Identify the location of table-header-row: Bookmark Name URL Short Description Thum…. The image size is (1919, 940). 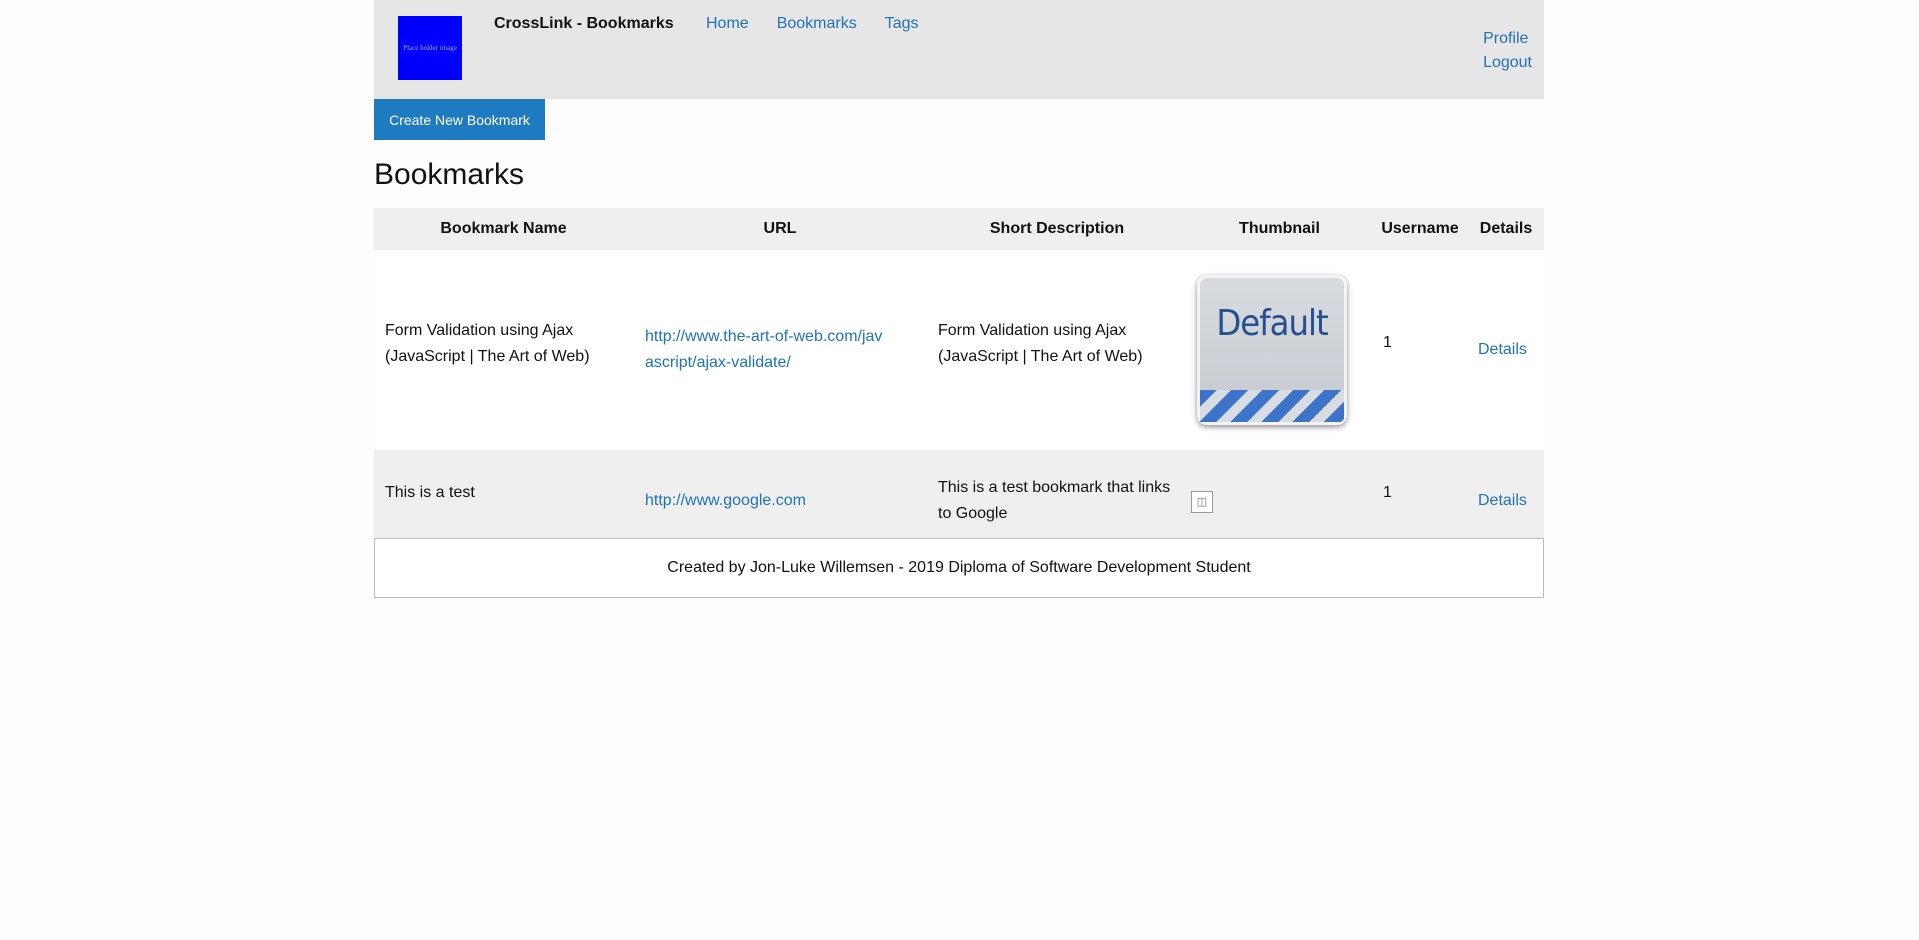
(959, 229).